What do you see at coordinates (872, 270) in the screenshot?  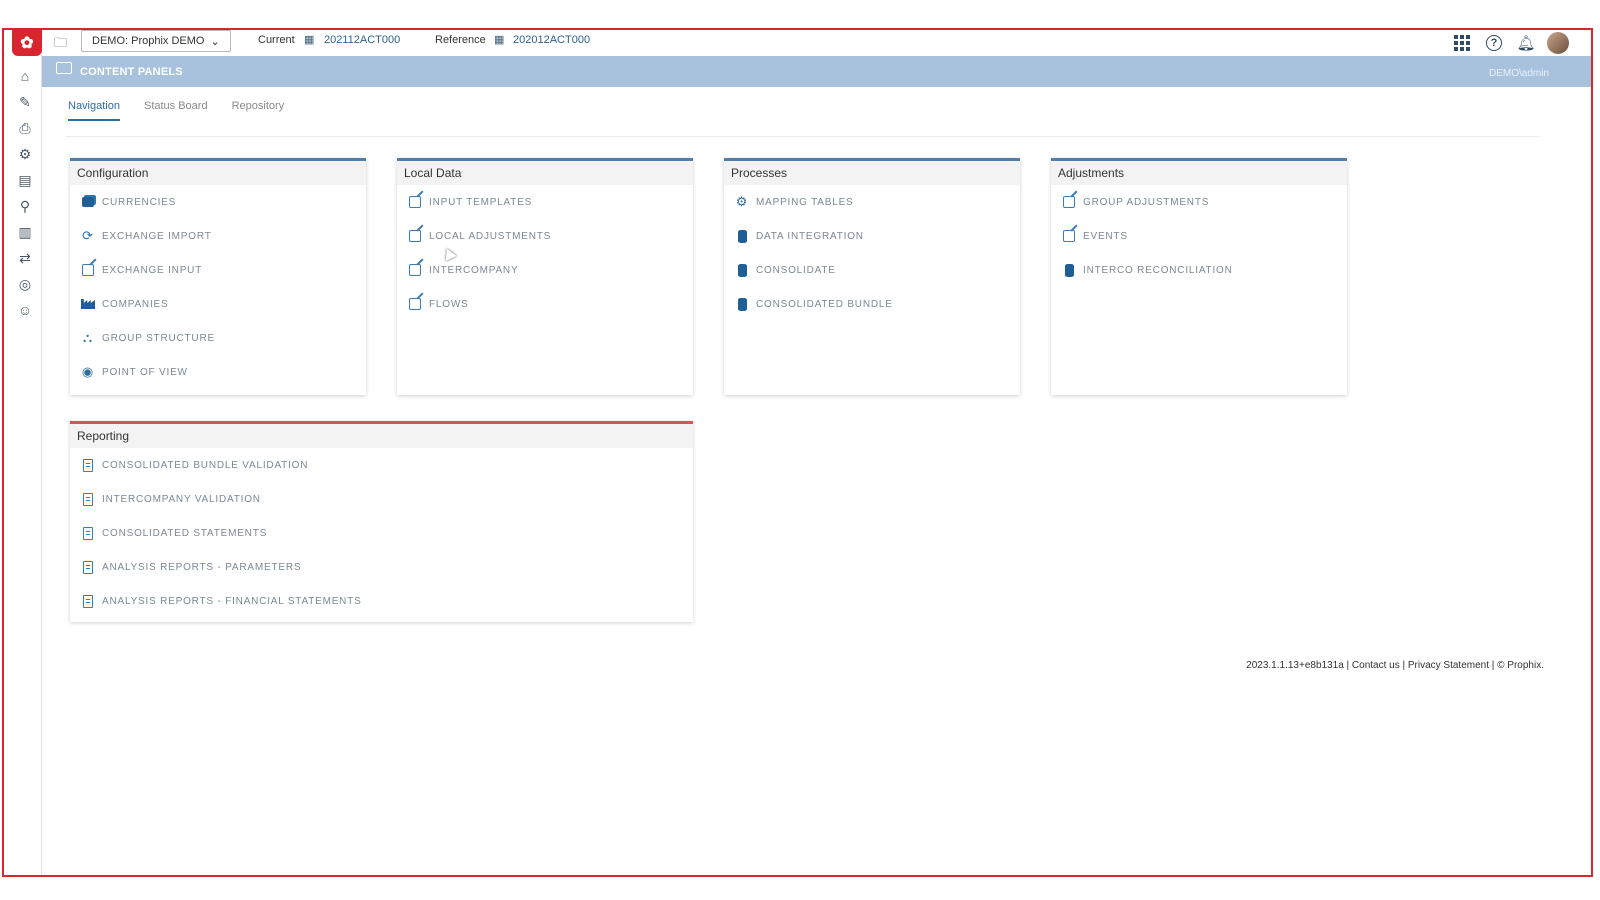 I see `list-item-consolidate: Consolidate` at bounding box center [872, 270].